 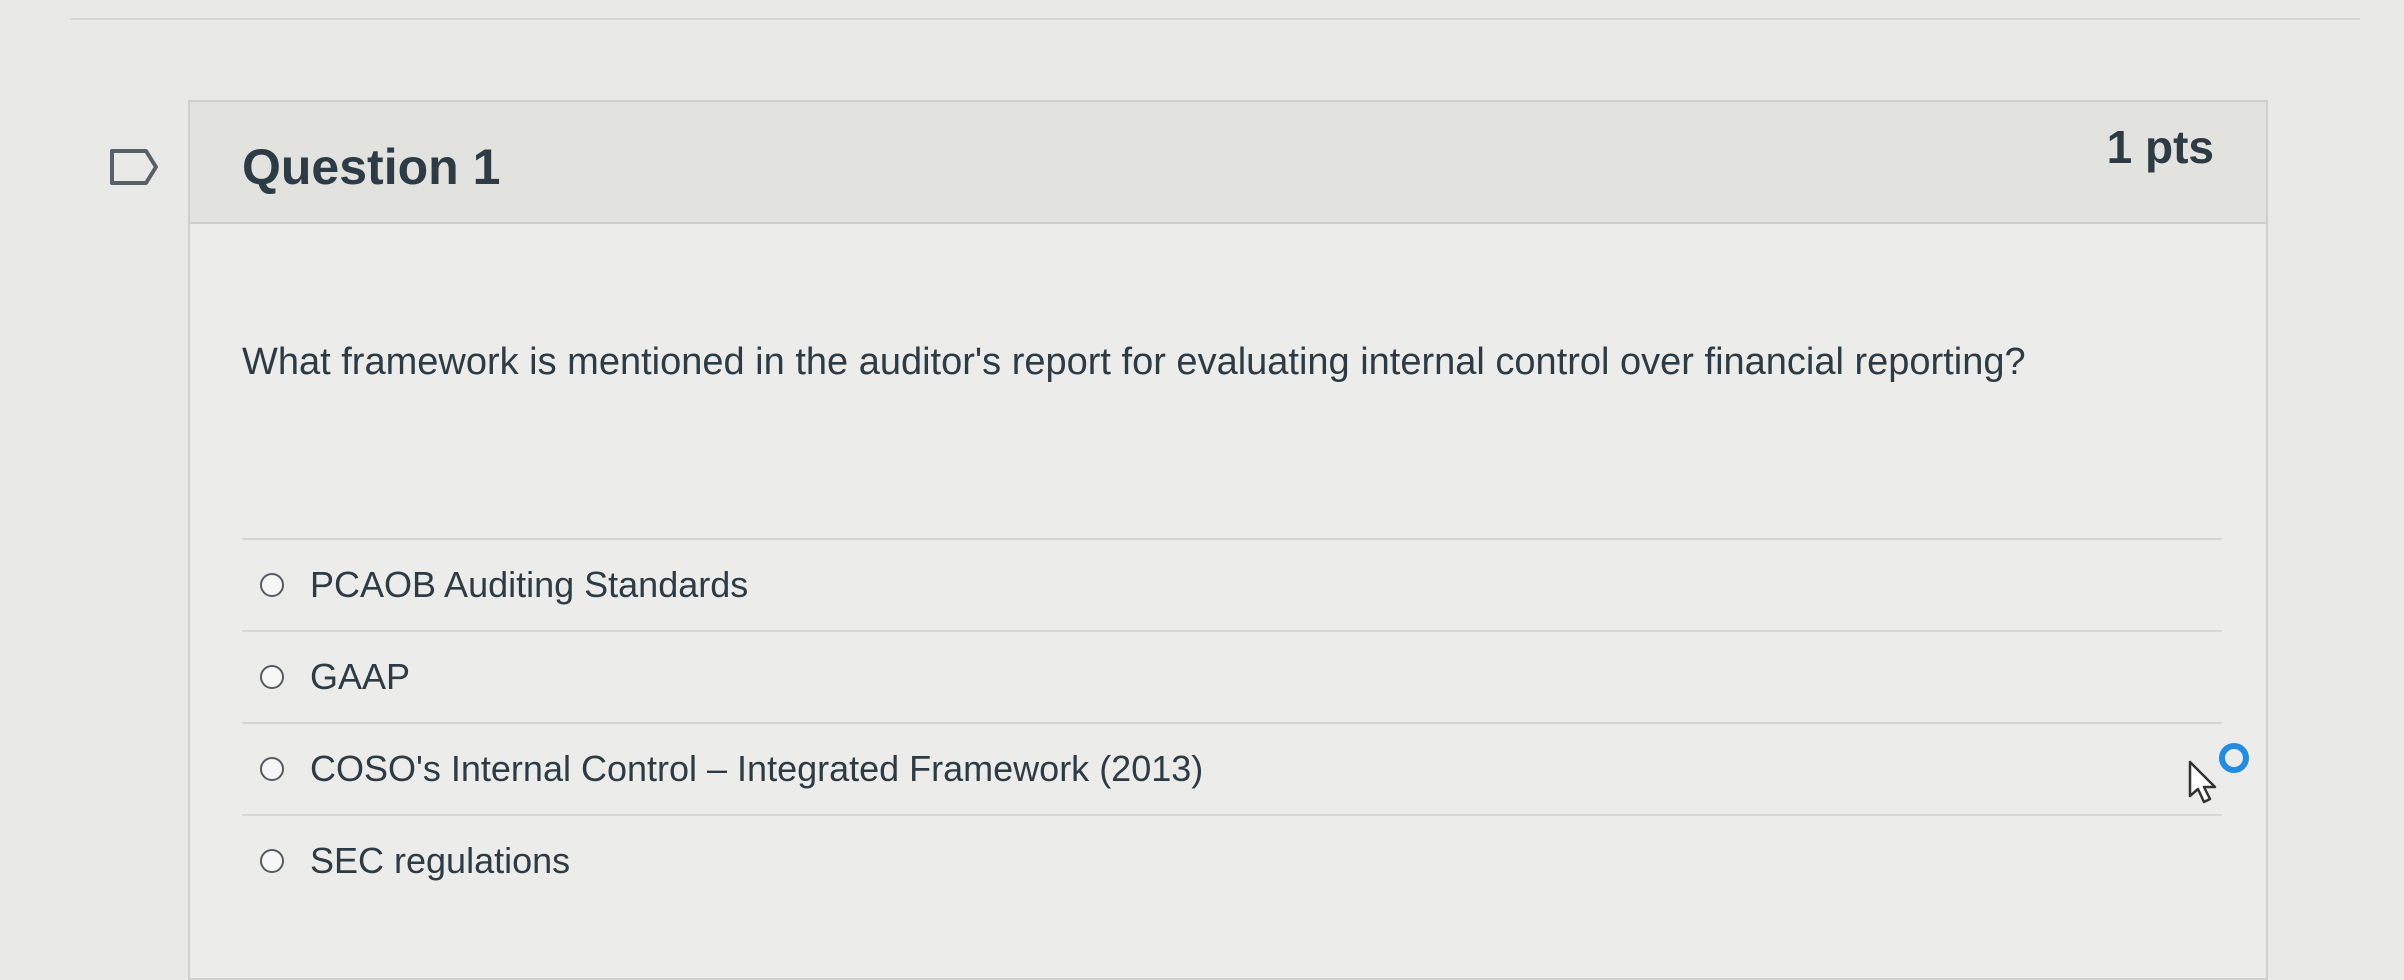 I want to click on question-header: Question 1 1 pts, so click(x=1228, y=163).